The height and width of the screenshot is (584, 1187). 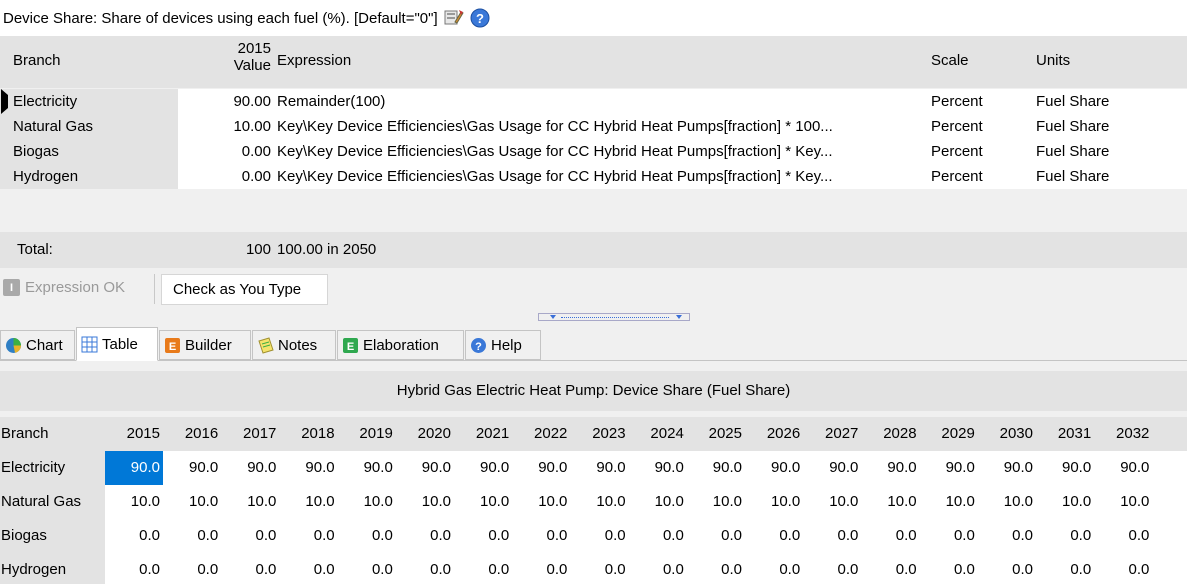 I want to click on value-cell: 90.00, so click(x=224, y=101).